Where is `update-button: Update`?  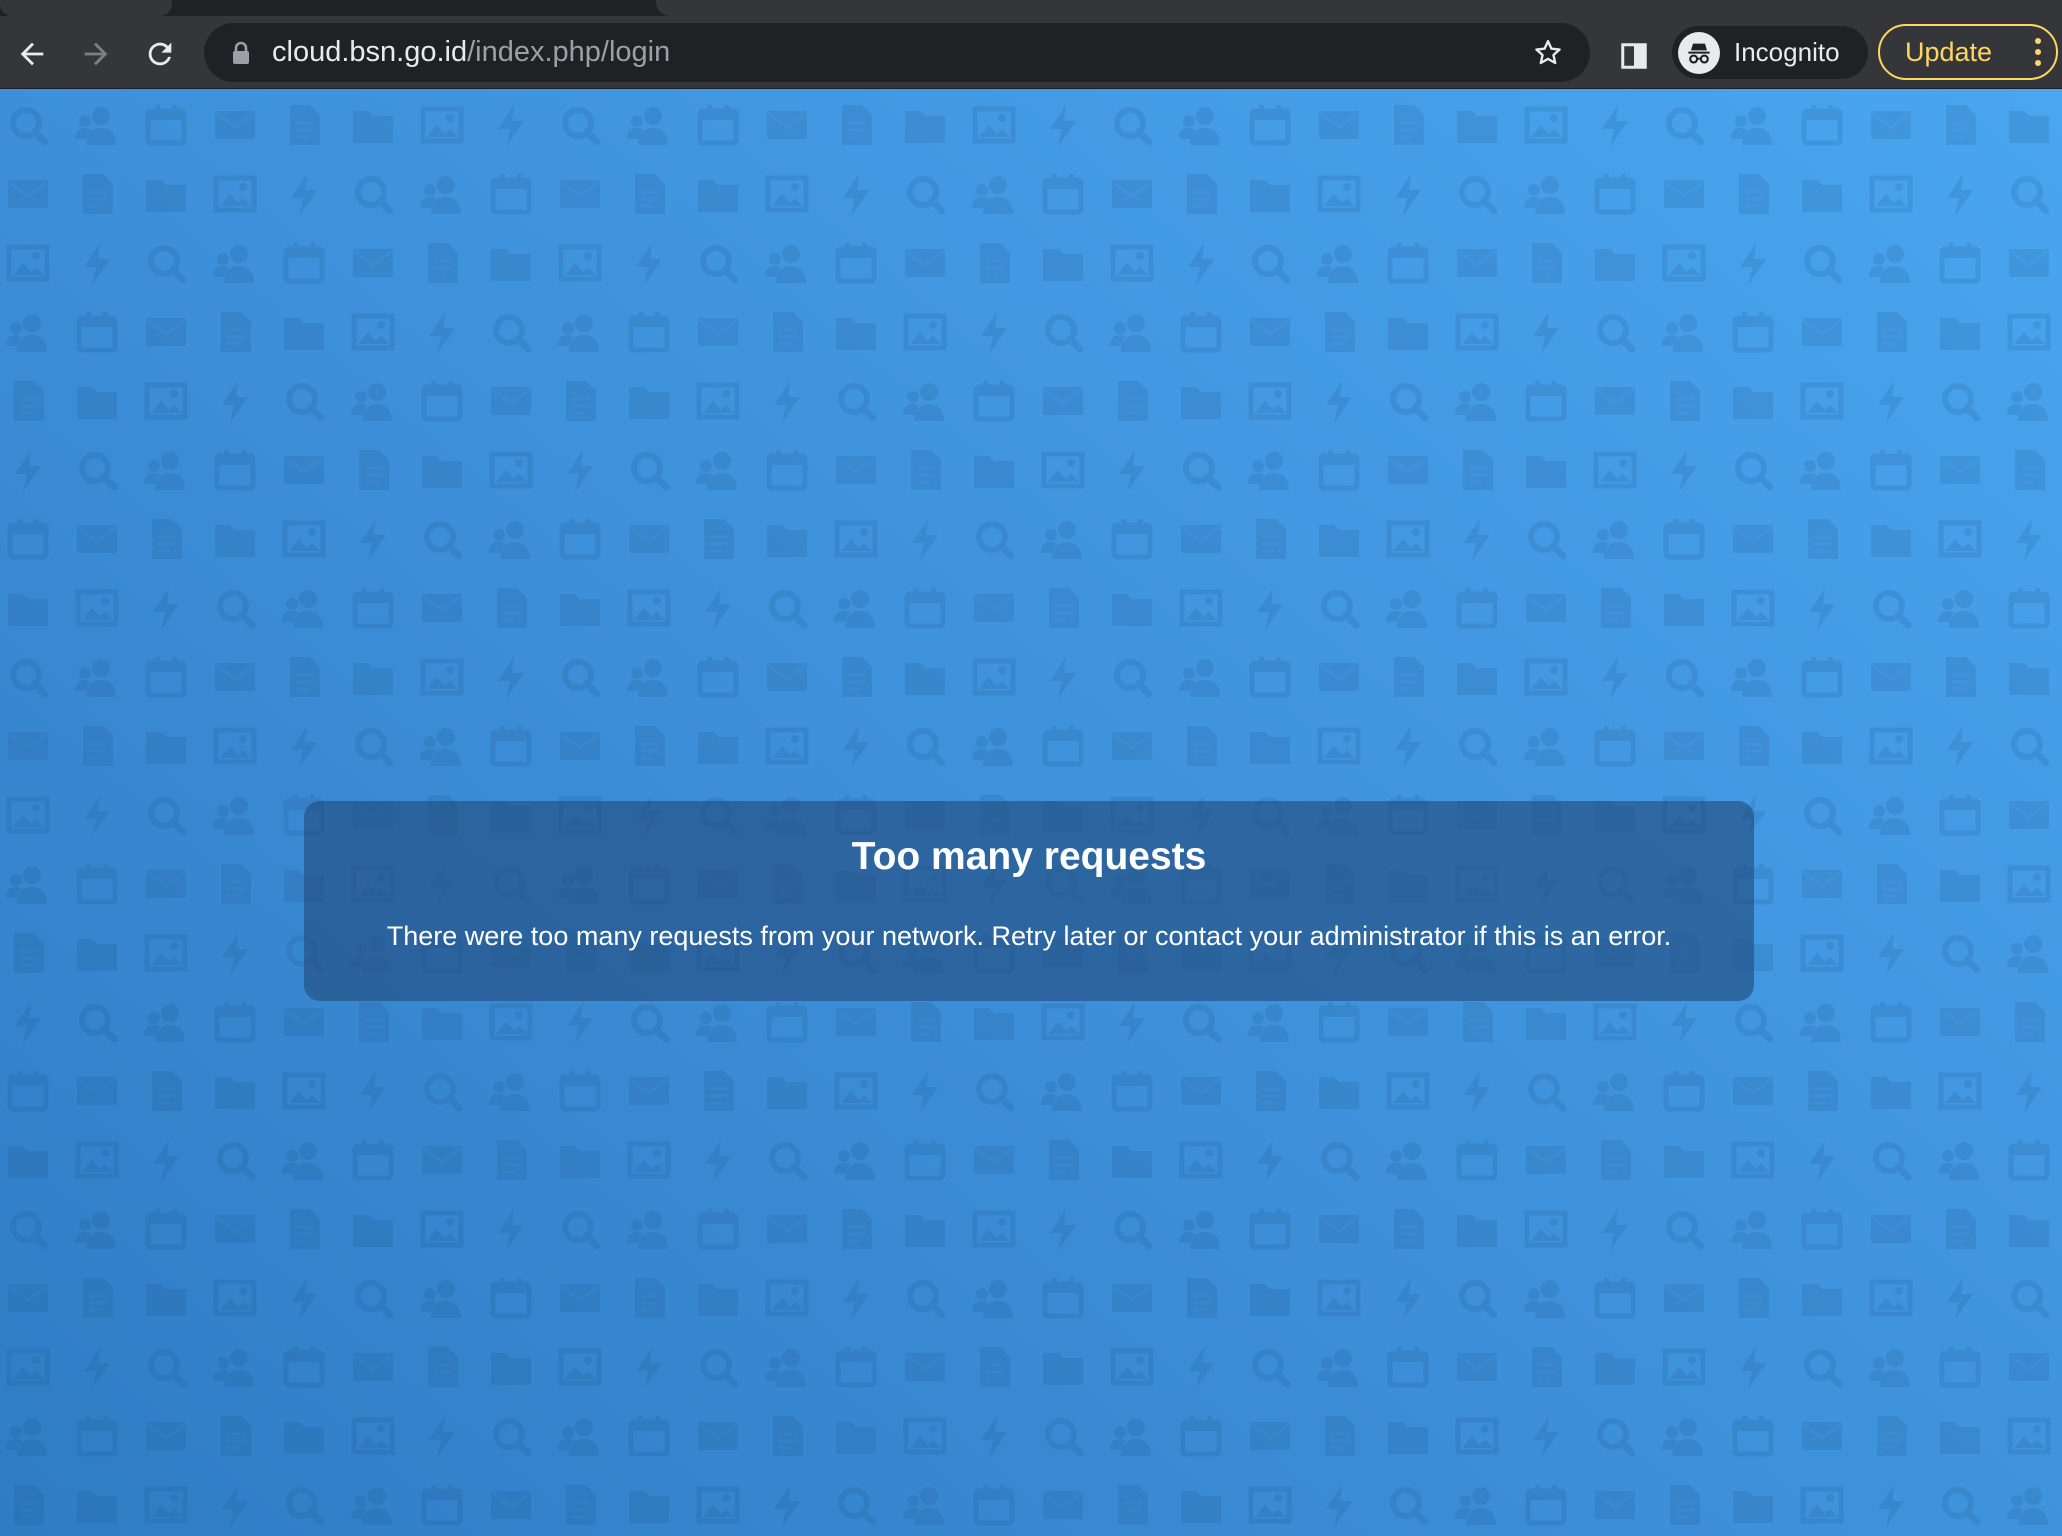
update-button: Update is located at coordinates (1968, 52).